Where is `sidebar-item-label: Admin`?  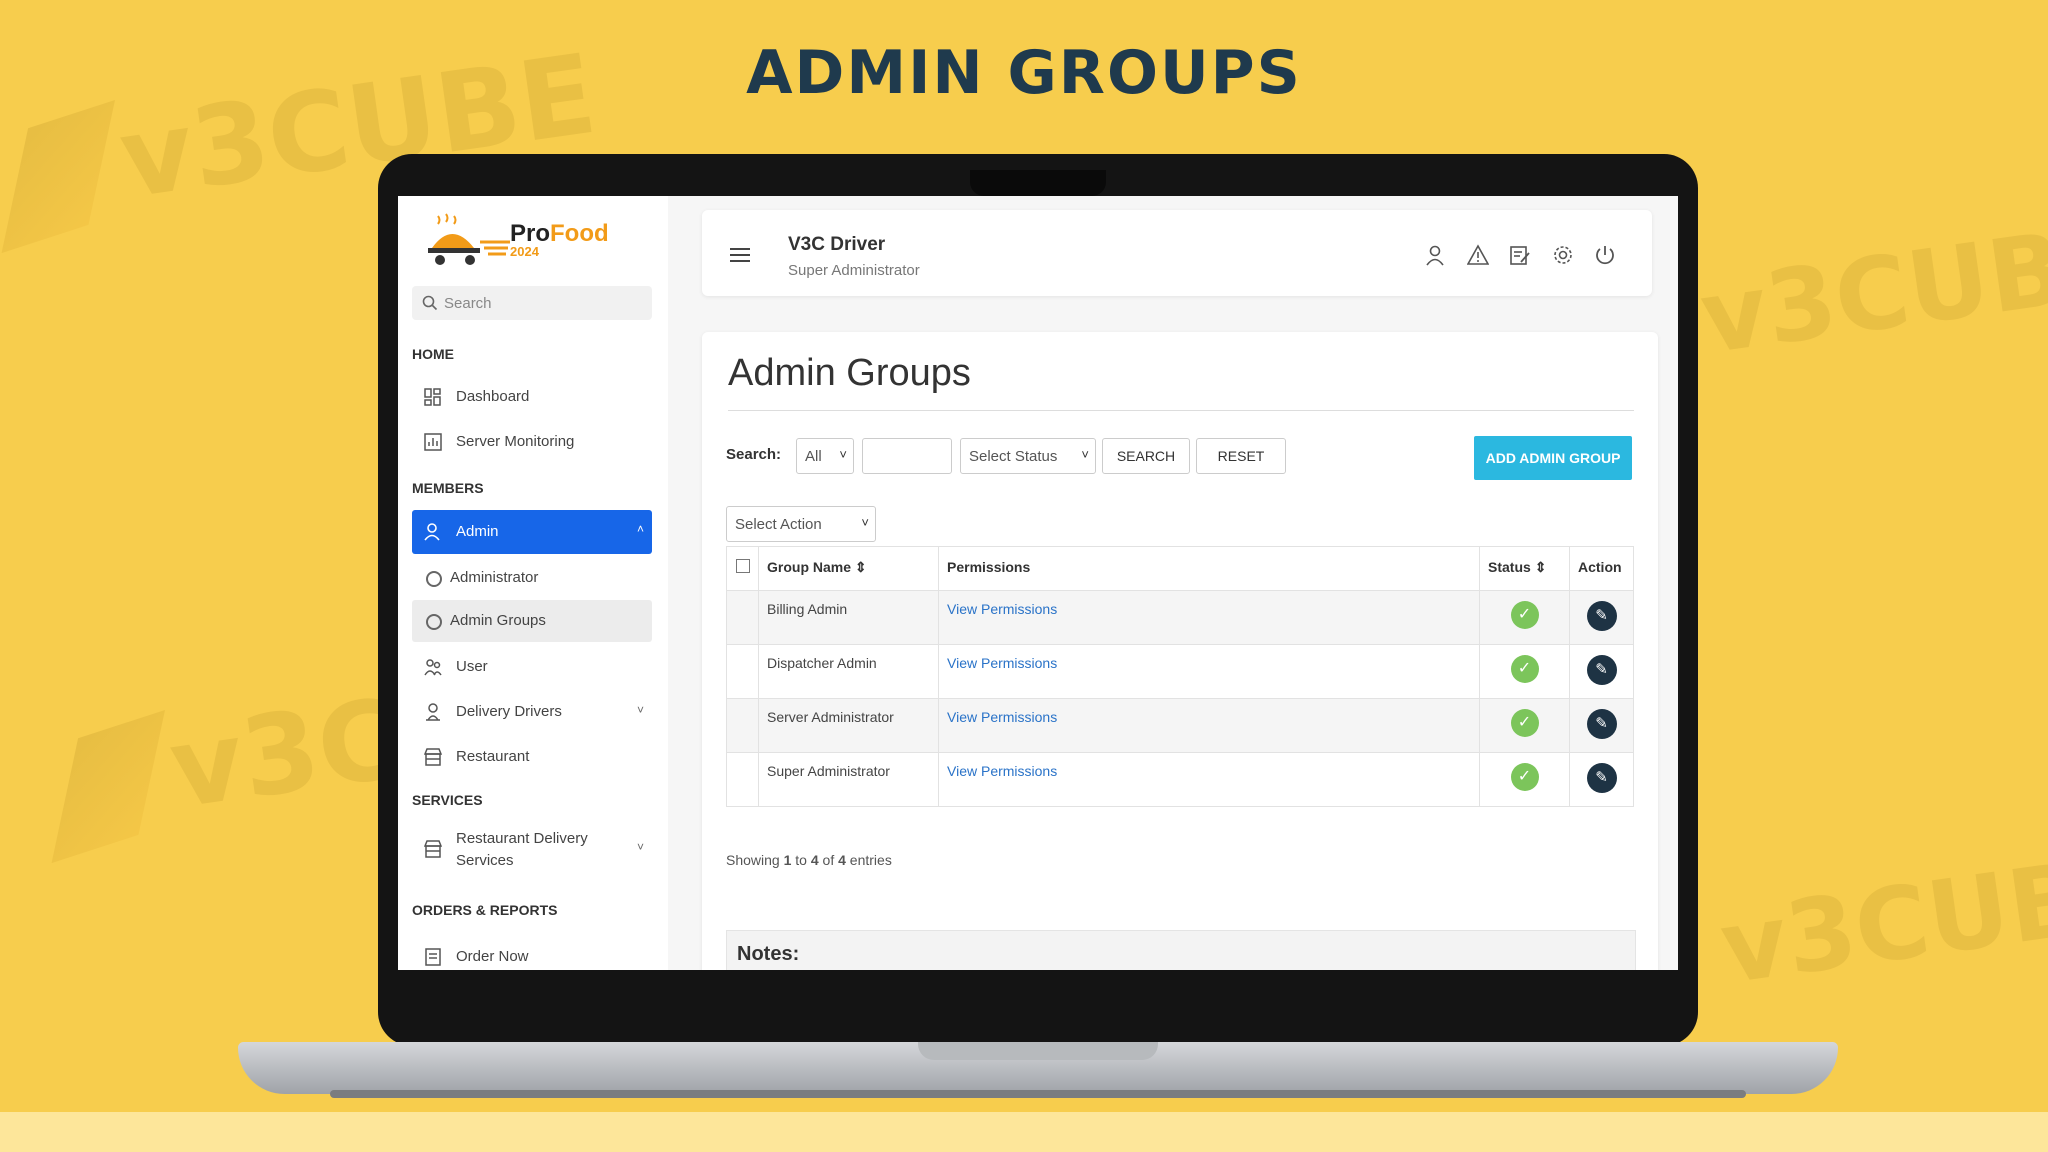 sidebar-item-label: Admin is located at coordinates (477, 531).